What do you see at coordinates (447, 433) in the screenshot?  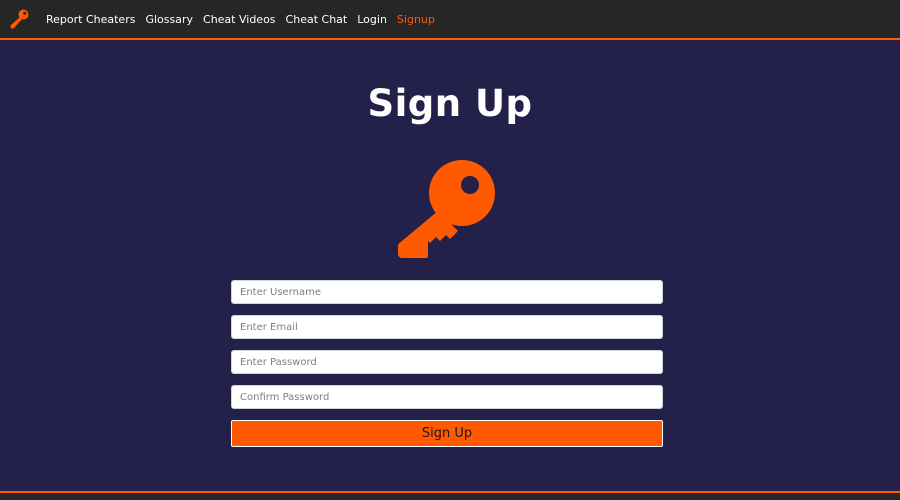 I see `signup-button: Sign Up` at bounding box center [447, 433].